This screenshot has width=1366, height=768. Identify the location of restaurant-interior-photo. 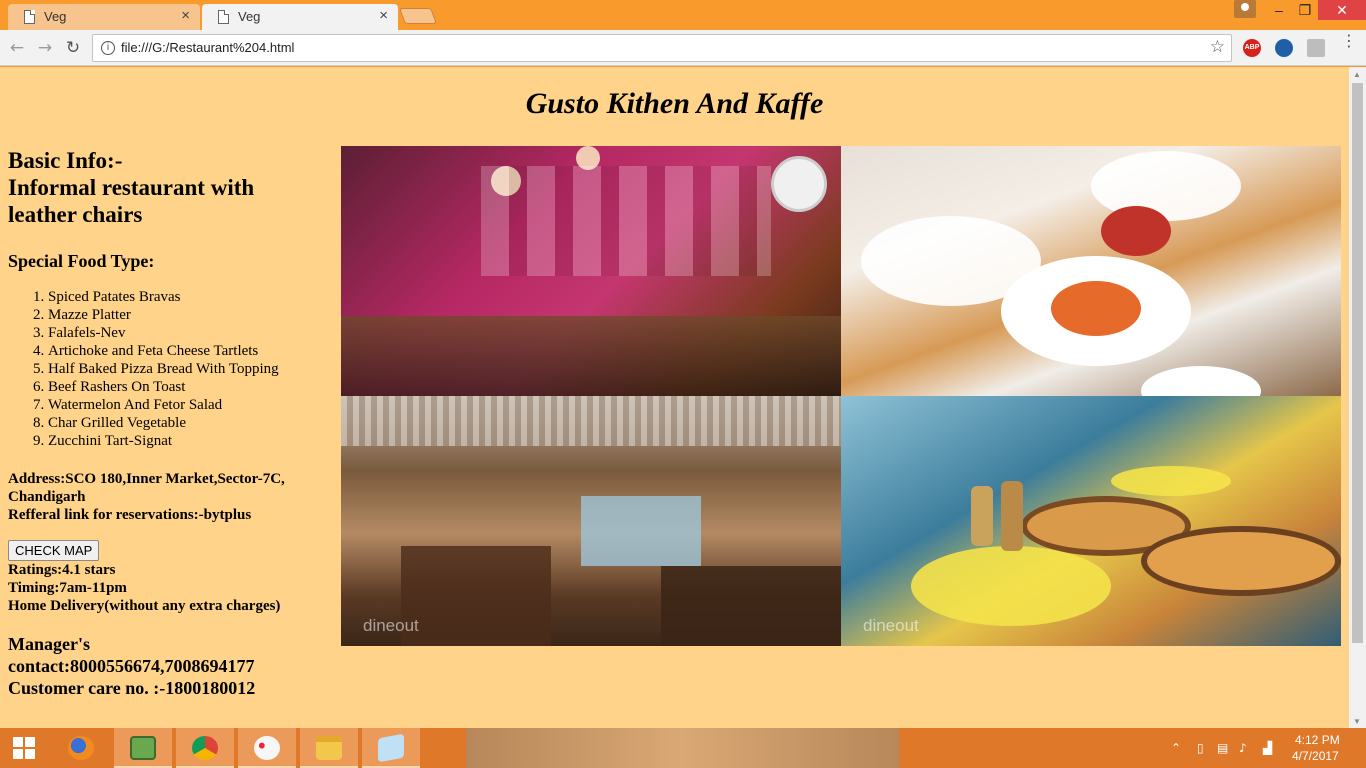
(591, 271).